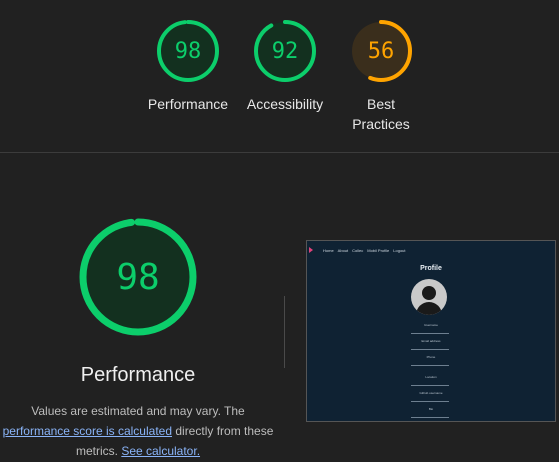 The width and height of the screenshot is (559, 462). Describe the element at coordinates (284, 332) in the screenshot. I see `vertical-separator` at that location.